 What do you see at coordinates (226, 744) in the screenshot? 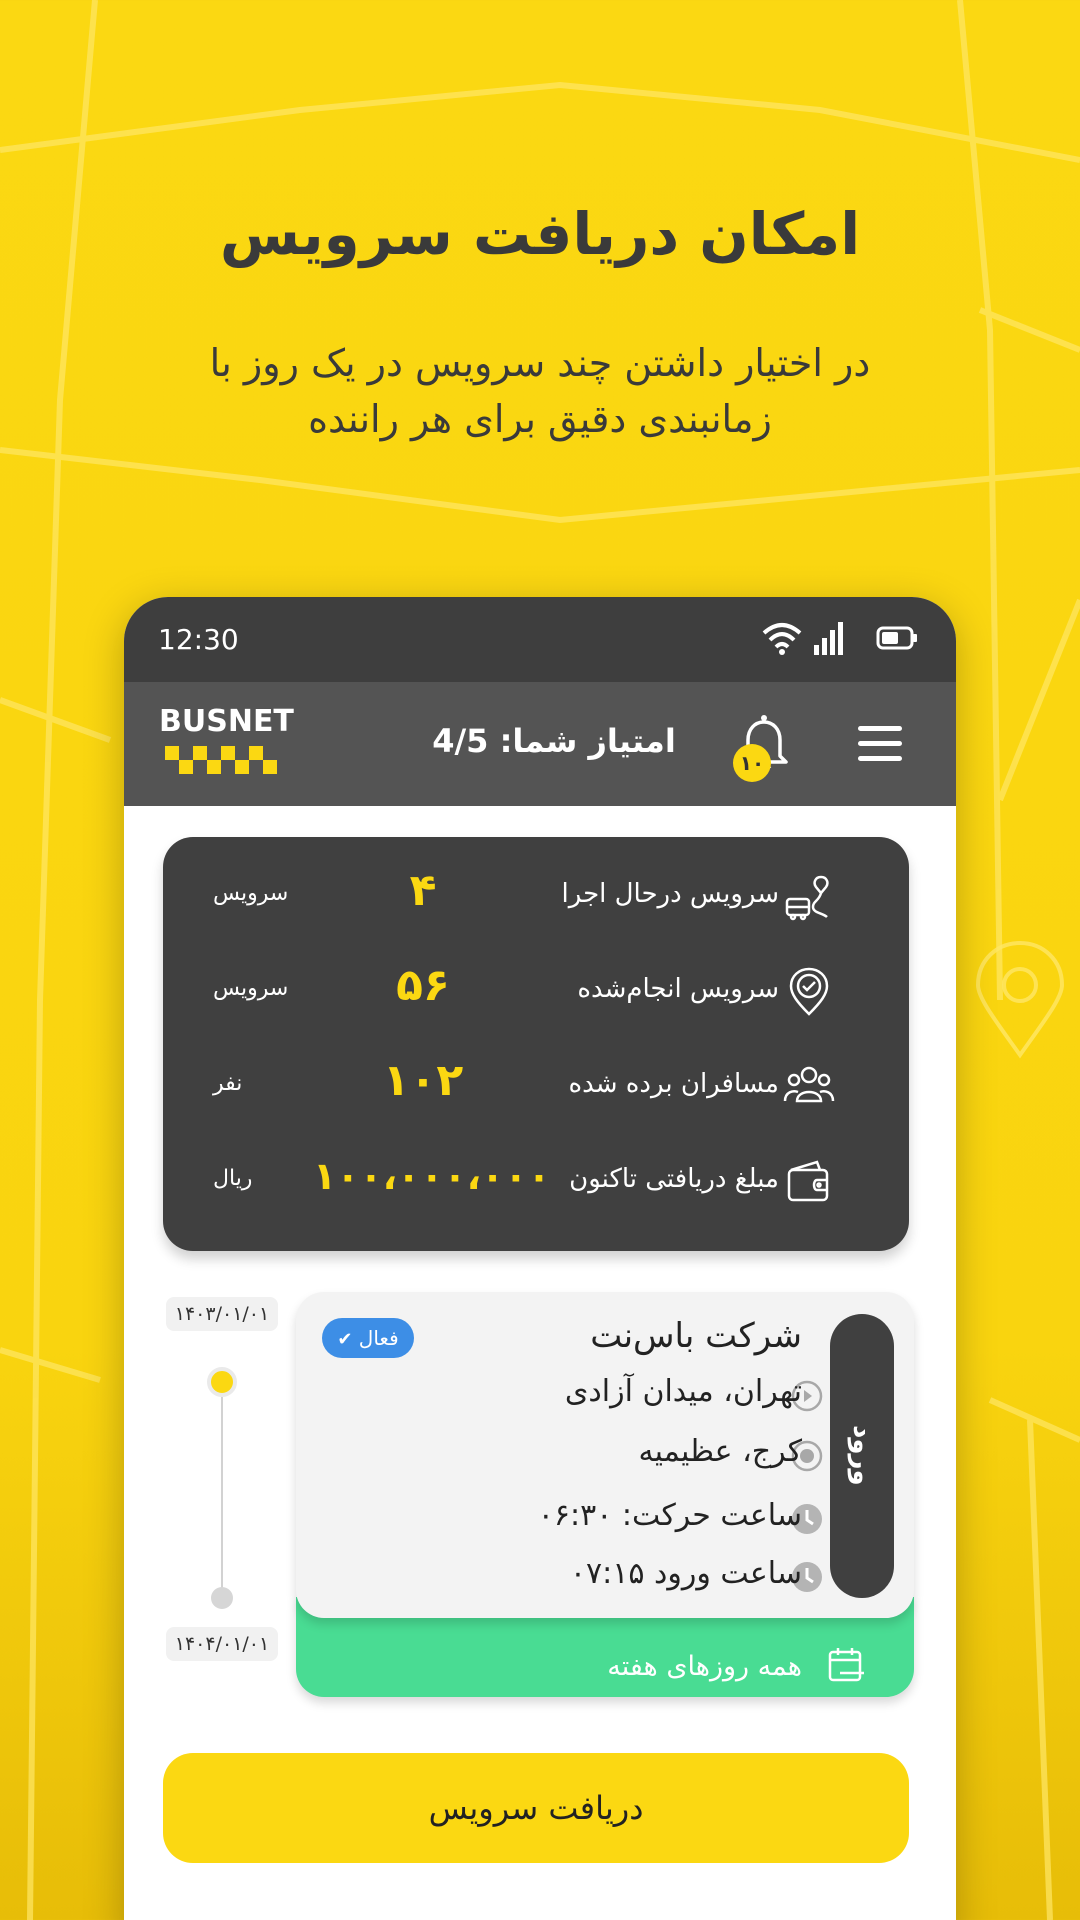
I see `busnet-logo: BUSNET` at bounding box center [226, 744].